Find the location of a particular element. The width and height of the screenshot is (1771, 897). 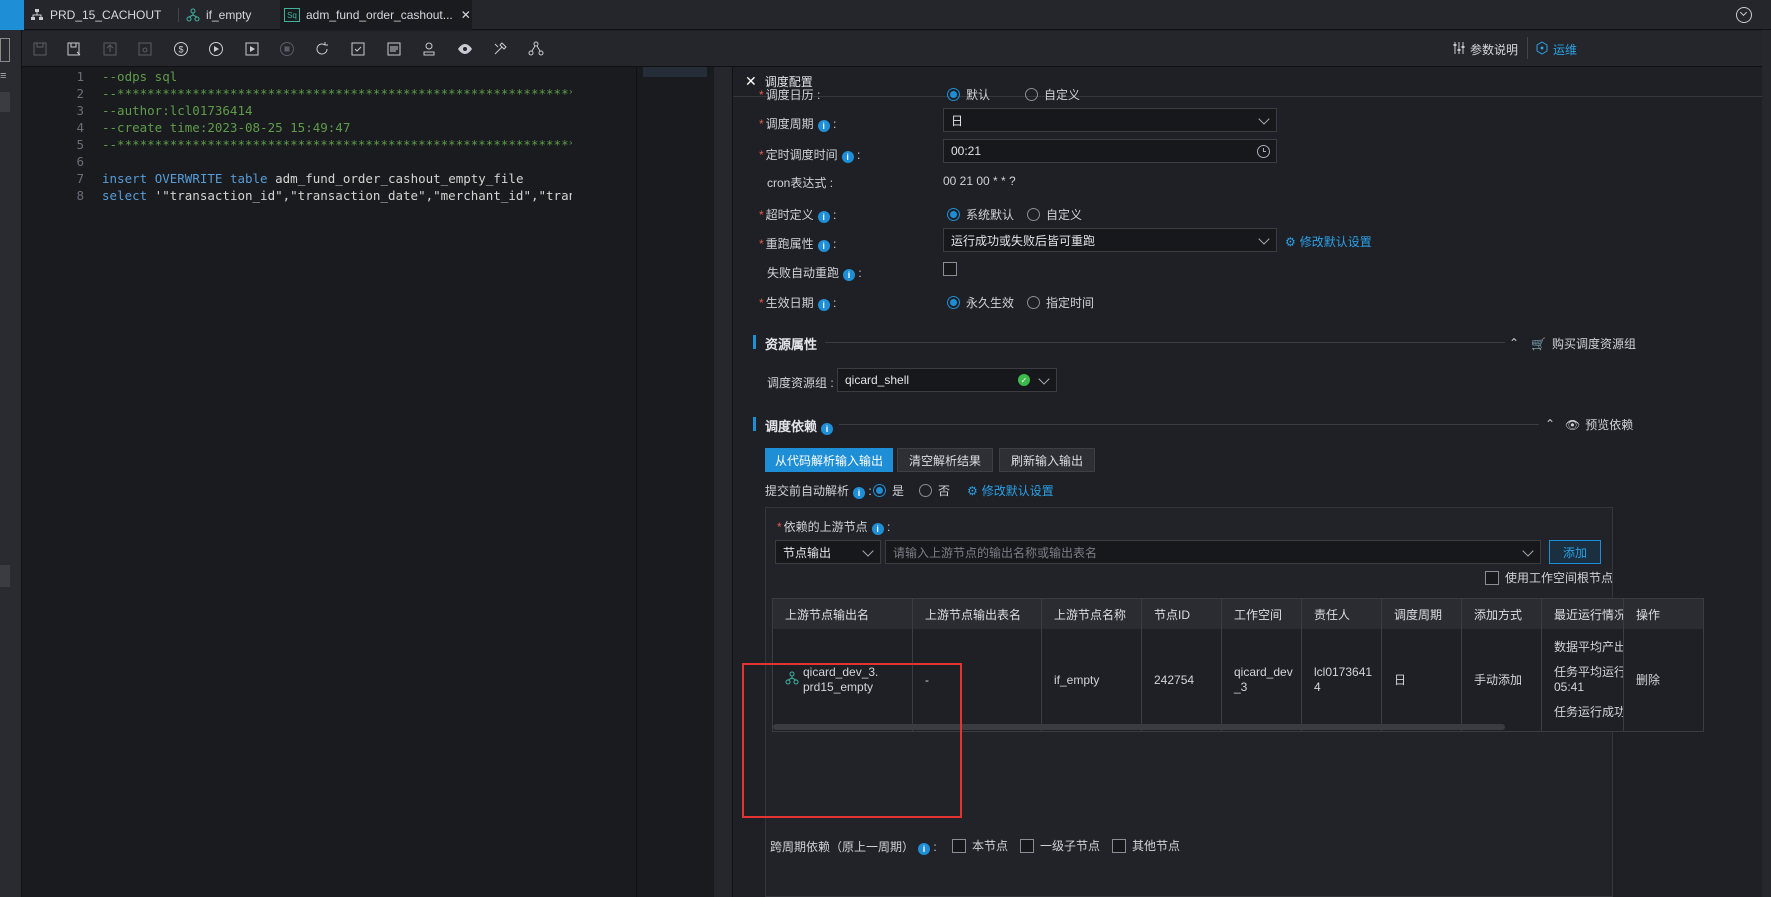

delete-link: 删除 is located at coordinates (1663, 680).